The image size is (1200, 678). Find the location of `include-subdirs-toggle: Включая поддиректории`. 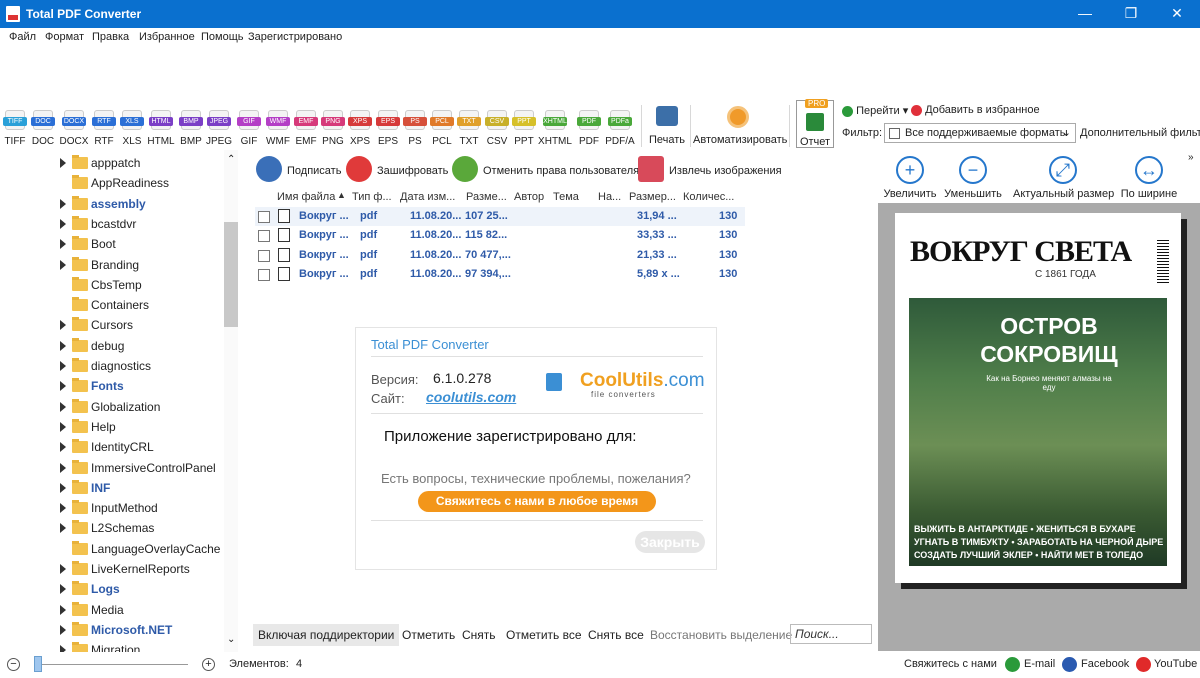

include-subdirs-toggle: Включая поддиректории is located at coordinates (326, 635).